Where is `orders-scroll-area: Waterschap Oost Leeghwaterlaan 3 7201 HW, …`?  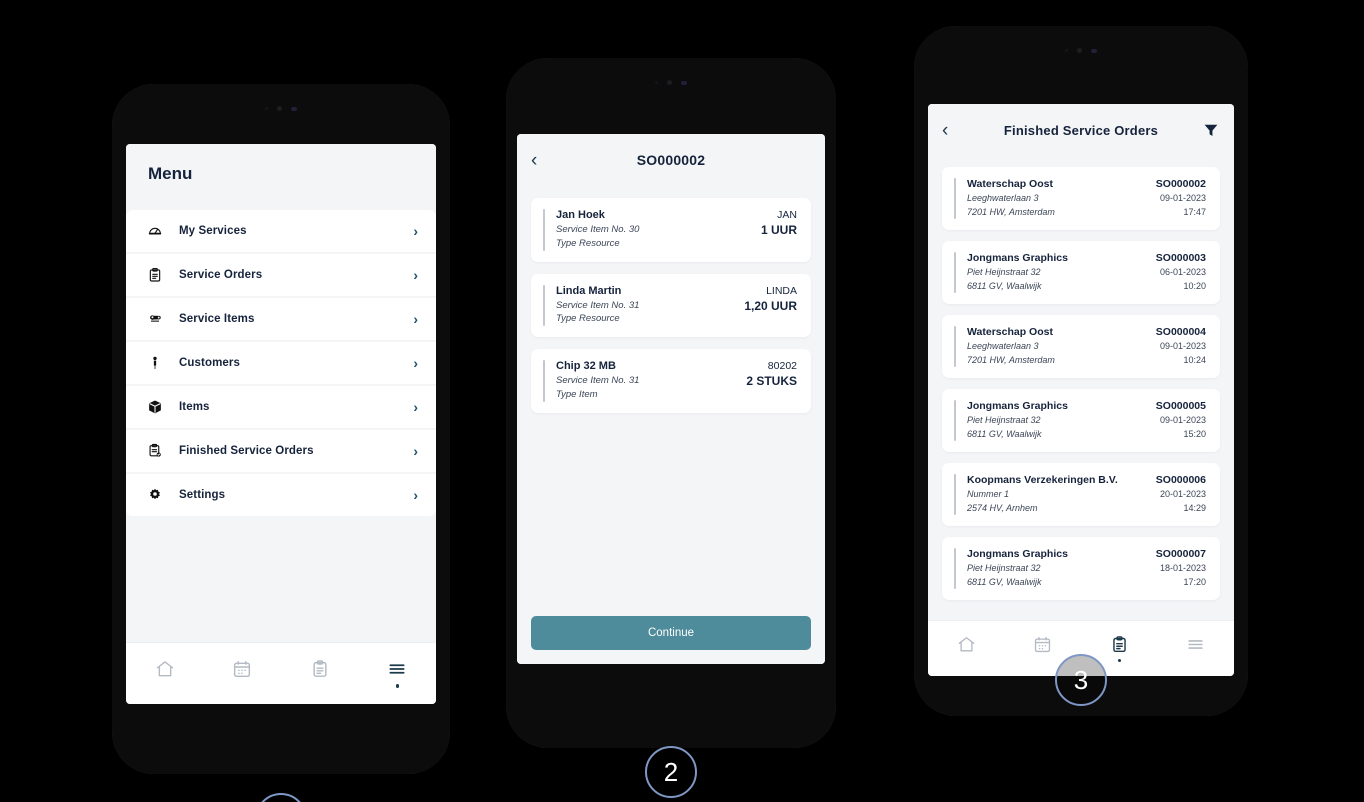
orders-scroll-area: Waterschap Oost Leeghwaterlaan 3 7201 HW, … is located at coordinates (1081, 388).